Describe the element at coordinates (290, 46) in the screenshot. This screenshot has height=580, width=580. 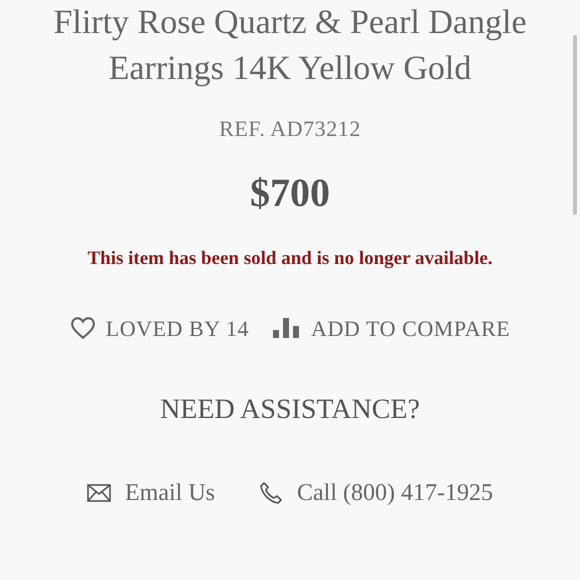
I see `product-title: Flirty Rose Quartz & Pearl Dangle Earrings 14K Yellow Gold` at that location.